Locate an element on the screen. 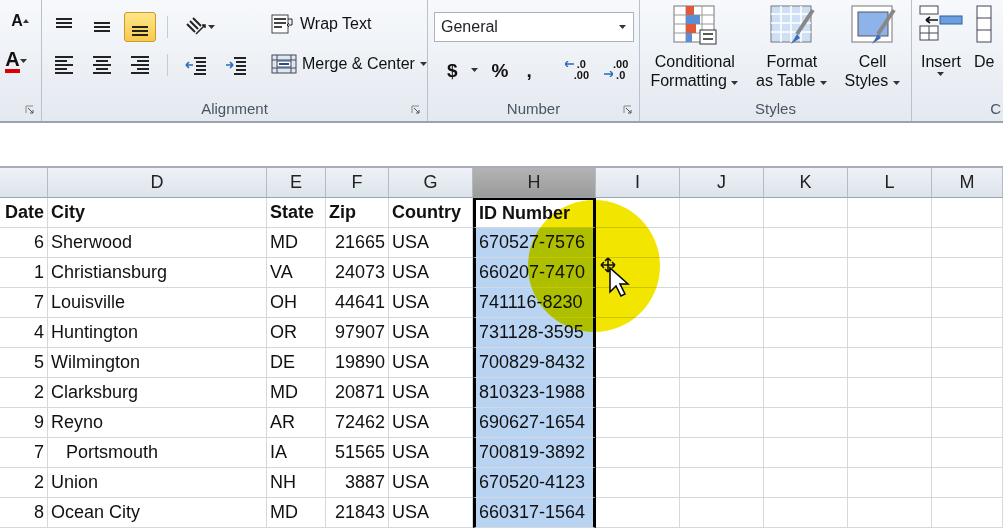 Image resolution: width=1003 pixels, height=531 pixels. align-left-icon is located at coordinates (64, 65).